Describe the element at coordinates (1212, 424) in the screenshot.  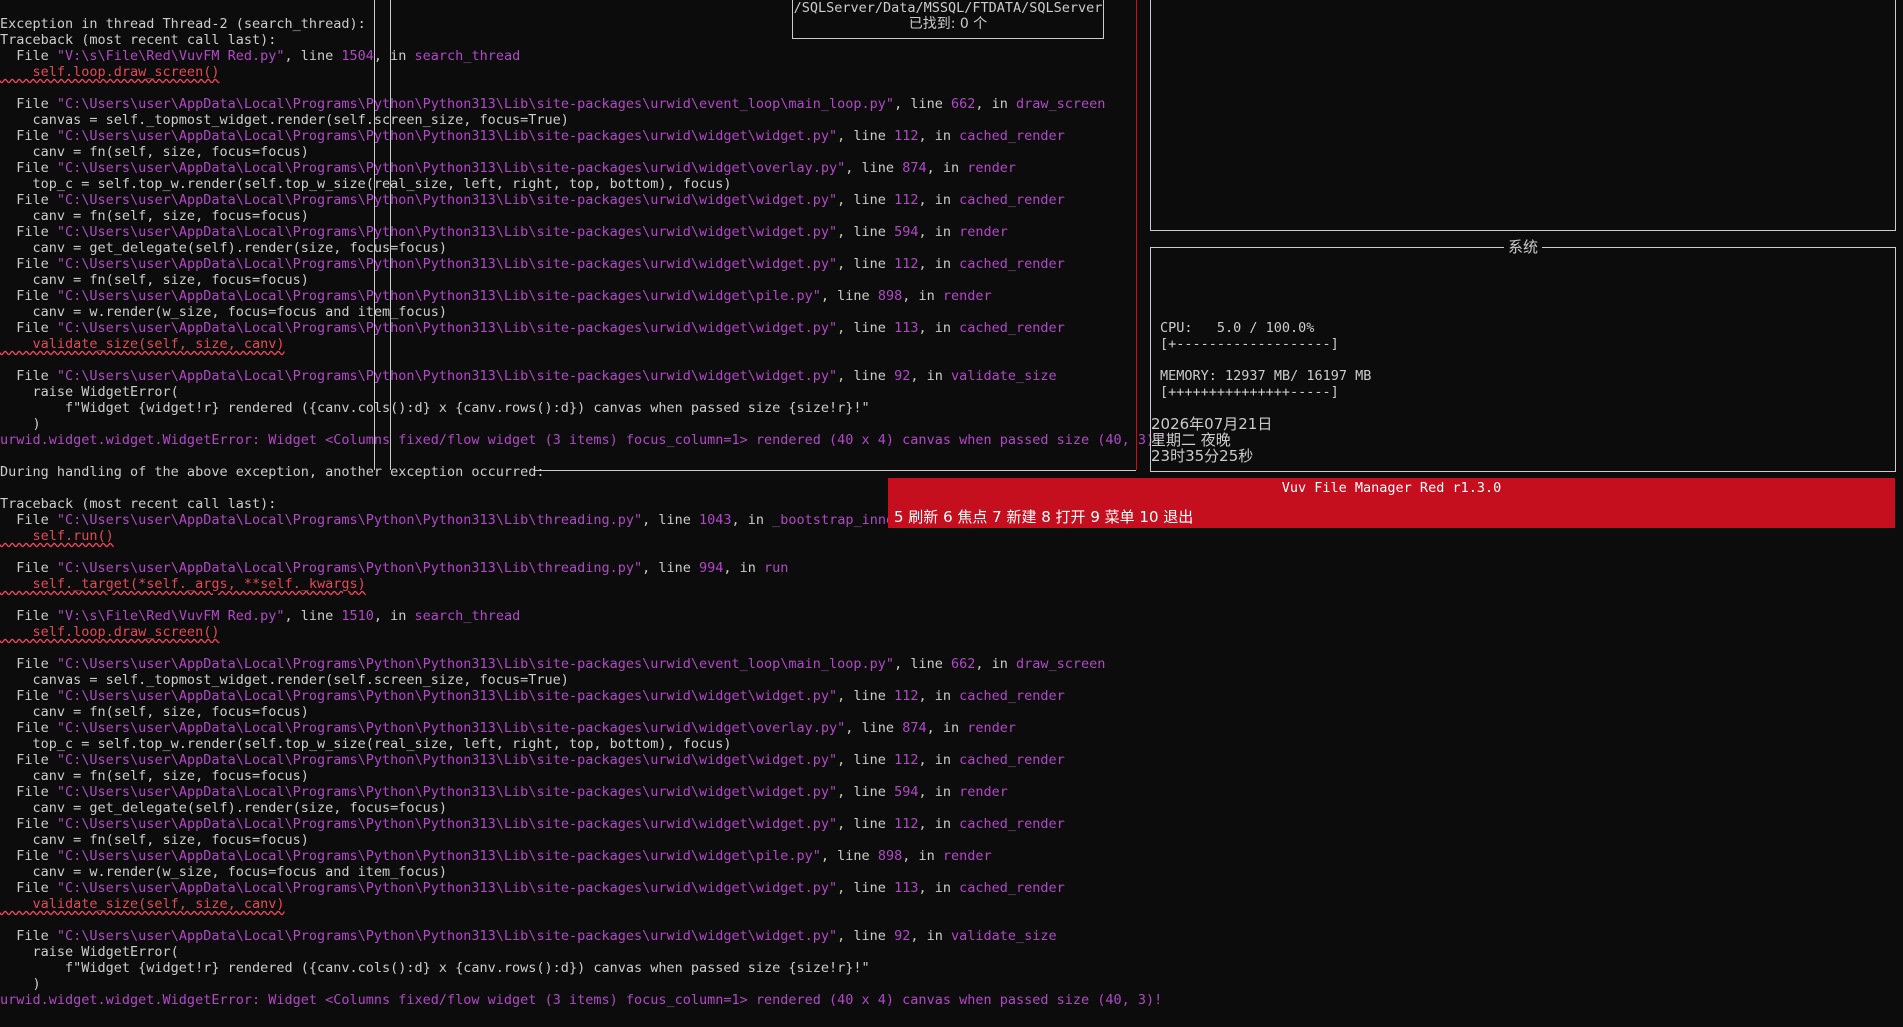
I see `date-display: 2026年07月21日` at that location.